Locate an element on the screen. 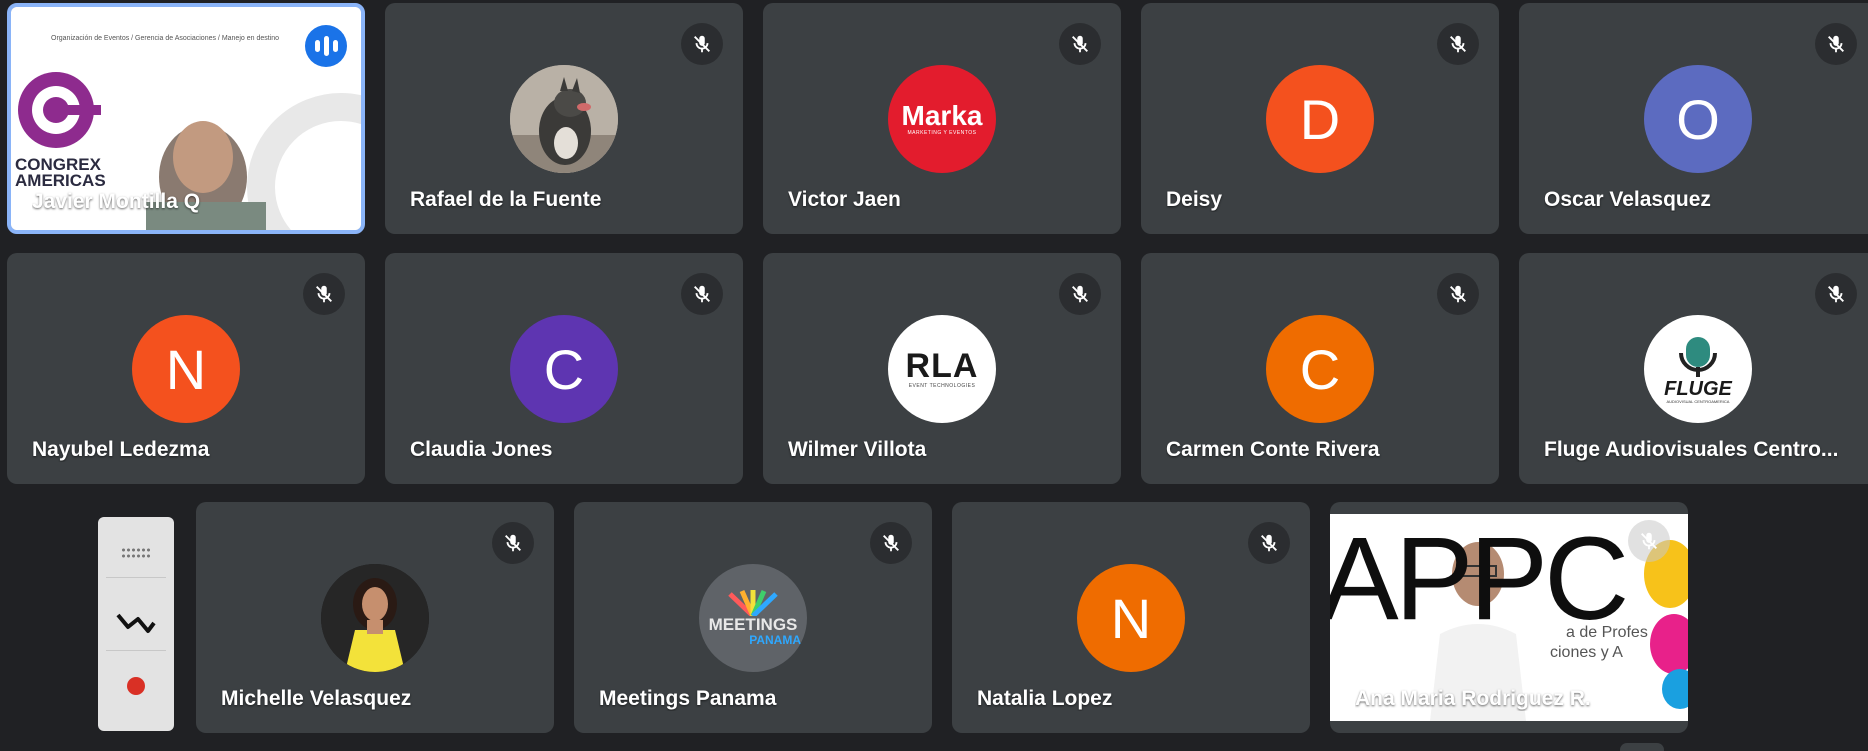  participant-name: Rafael de la Fuente is located at coordinates (506, 199).